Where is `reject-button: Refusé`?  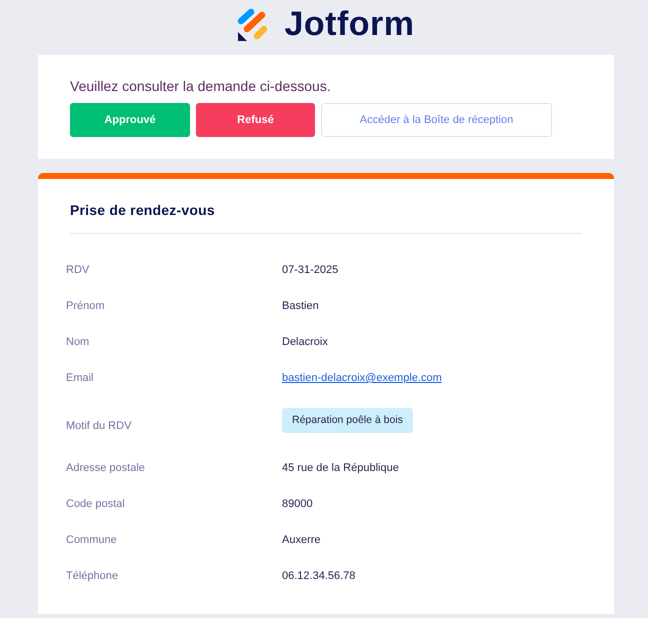
reject-button: Refusé is located at coordinates (255, 120).